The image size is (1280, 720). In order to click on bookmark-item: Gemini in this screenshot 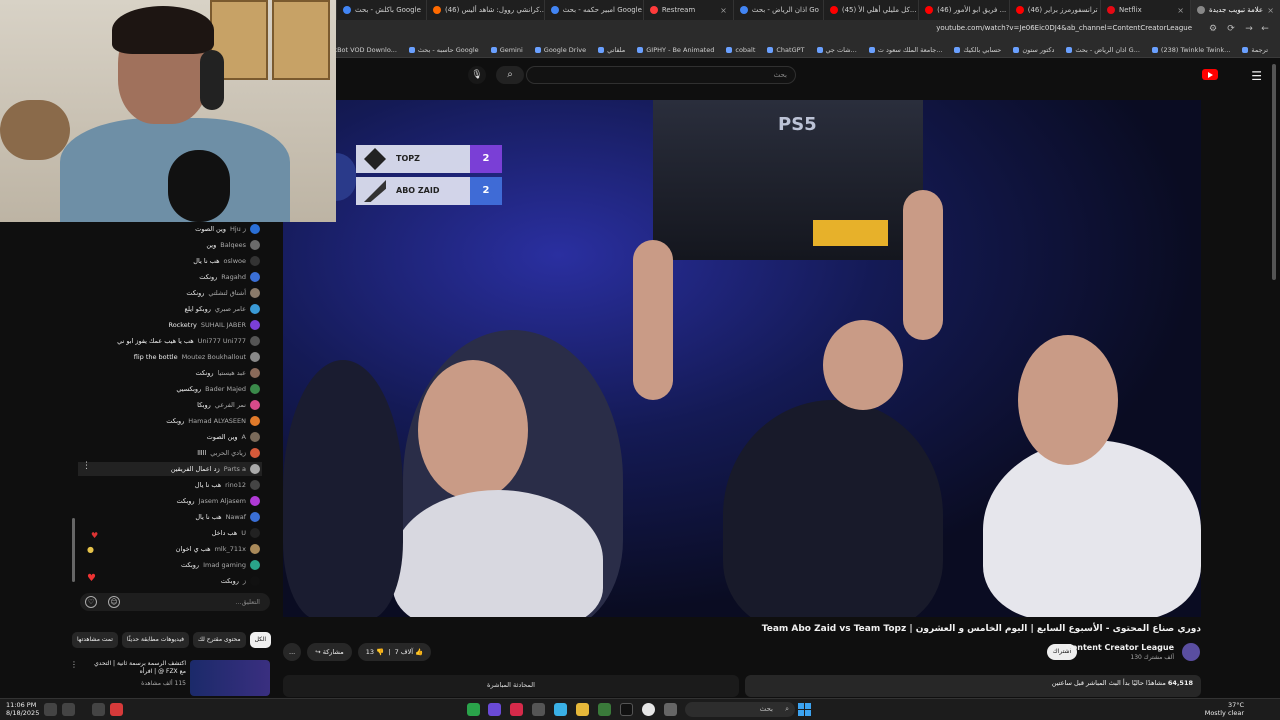, I will do `click(506, 50)`.